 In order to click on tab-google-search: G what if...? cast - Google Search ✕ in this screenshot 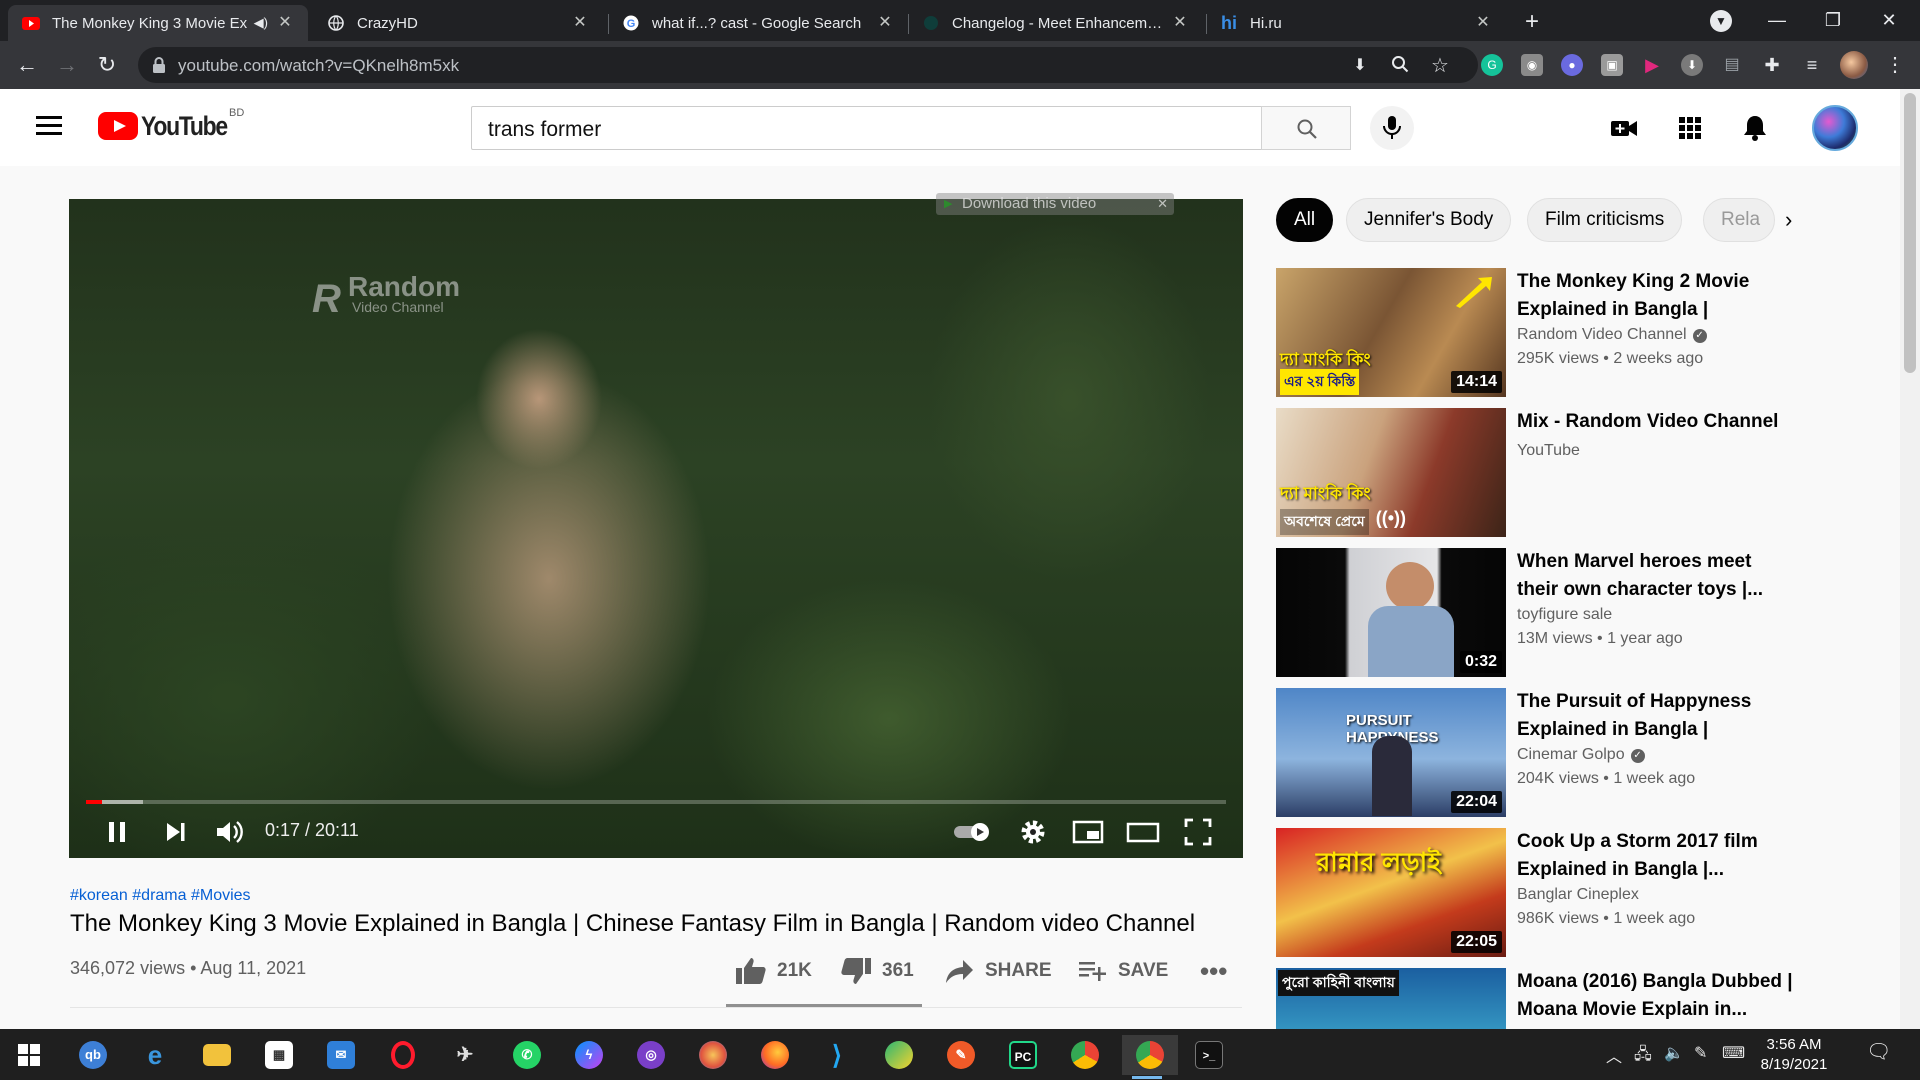, I will do `click(758, 23)`.